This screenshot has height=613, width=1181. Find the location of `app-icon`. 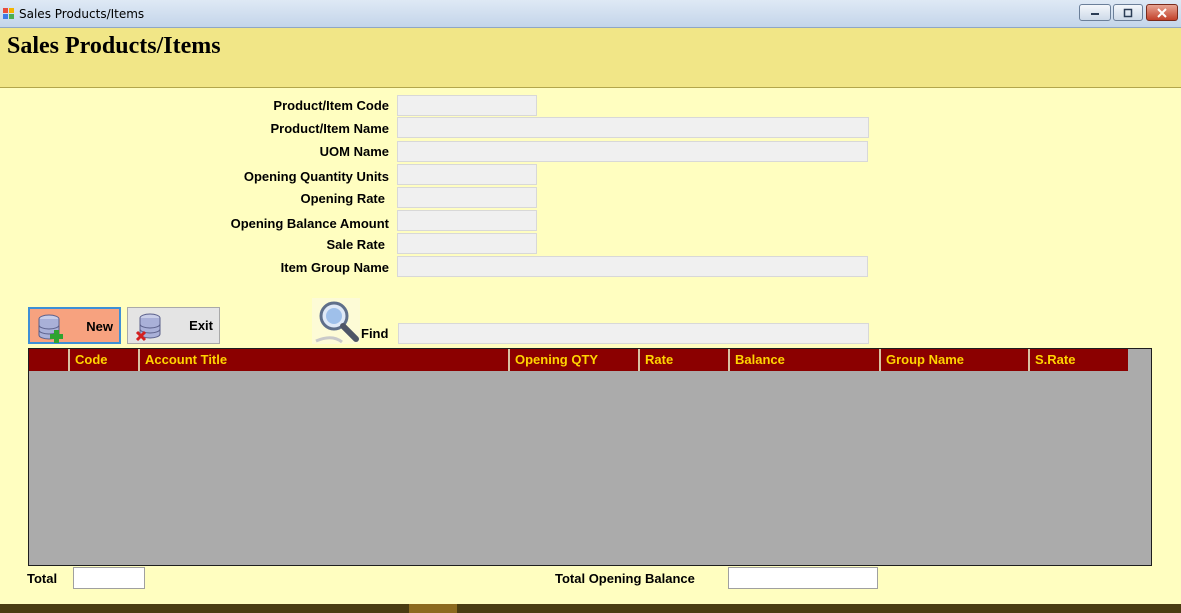

app-icon is located at coordinates (9, 14).